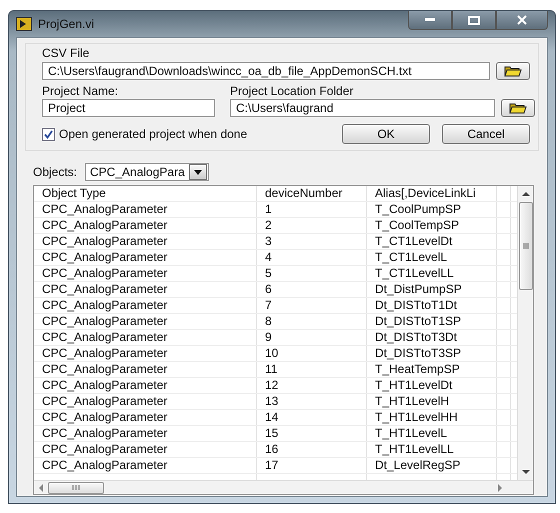 This screenshot has width=560, height=513. What do you see at coordinates (526, 194) in the screenshot?
I see `scroll-up-icon` at bounding box center [526, 194].